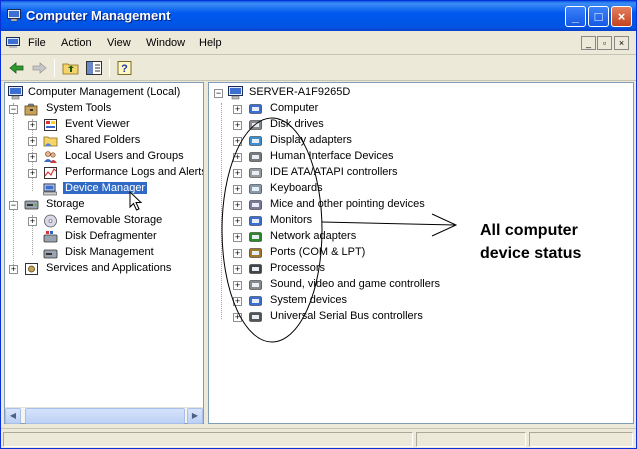  I want to click on toolbar: ?, so click(318, 68).